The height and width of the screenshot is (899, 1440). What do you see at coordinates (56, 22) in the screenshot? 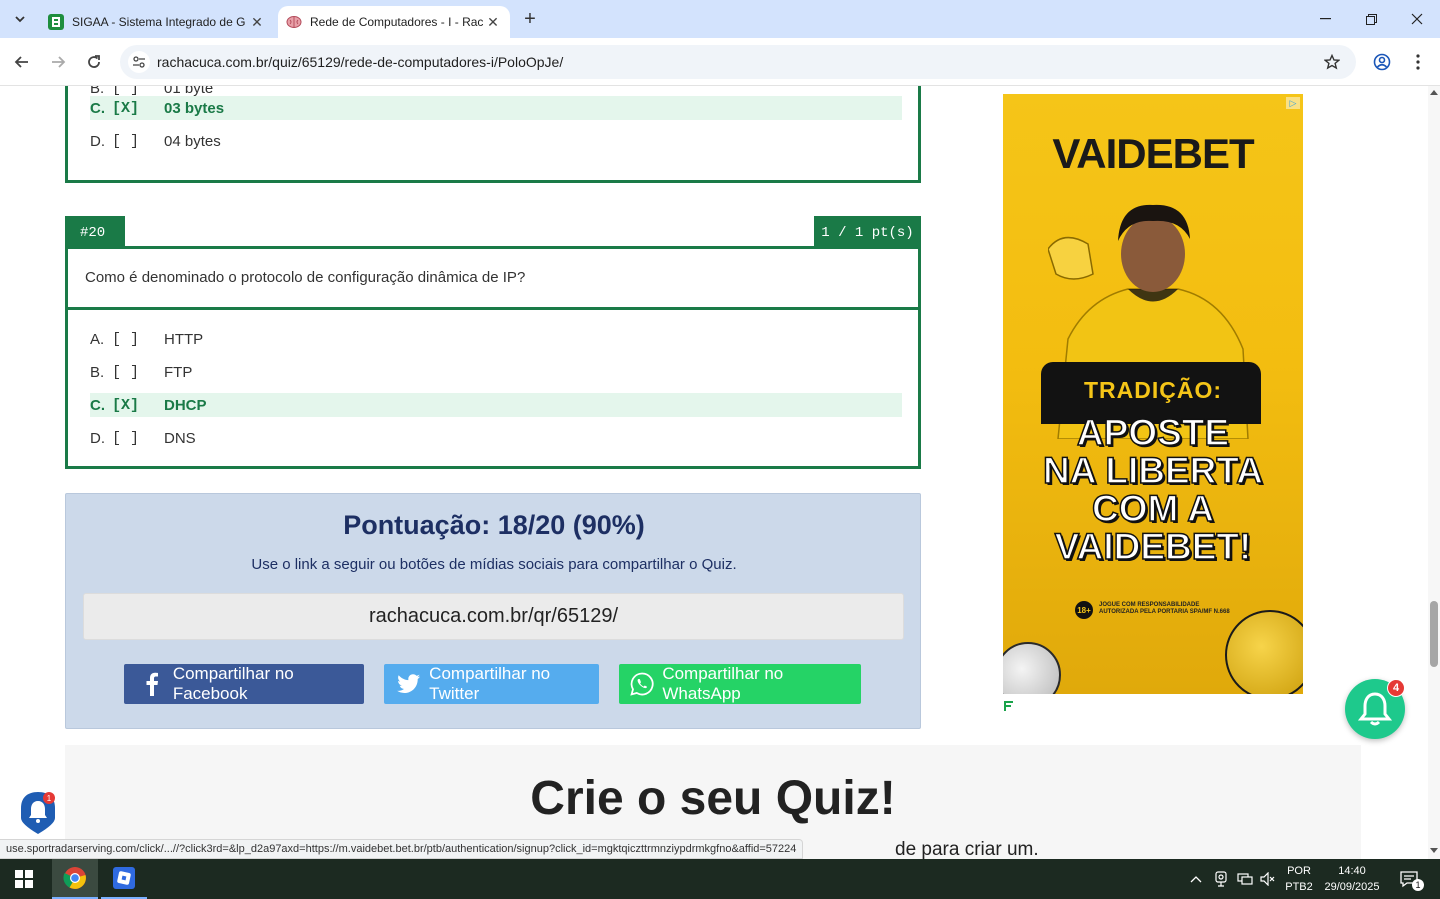
I see `sigaa-favicon-icon` at bounding box center [56, 22].